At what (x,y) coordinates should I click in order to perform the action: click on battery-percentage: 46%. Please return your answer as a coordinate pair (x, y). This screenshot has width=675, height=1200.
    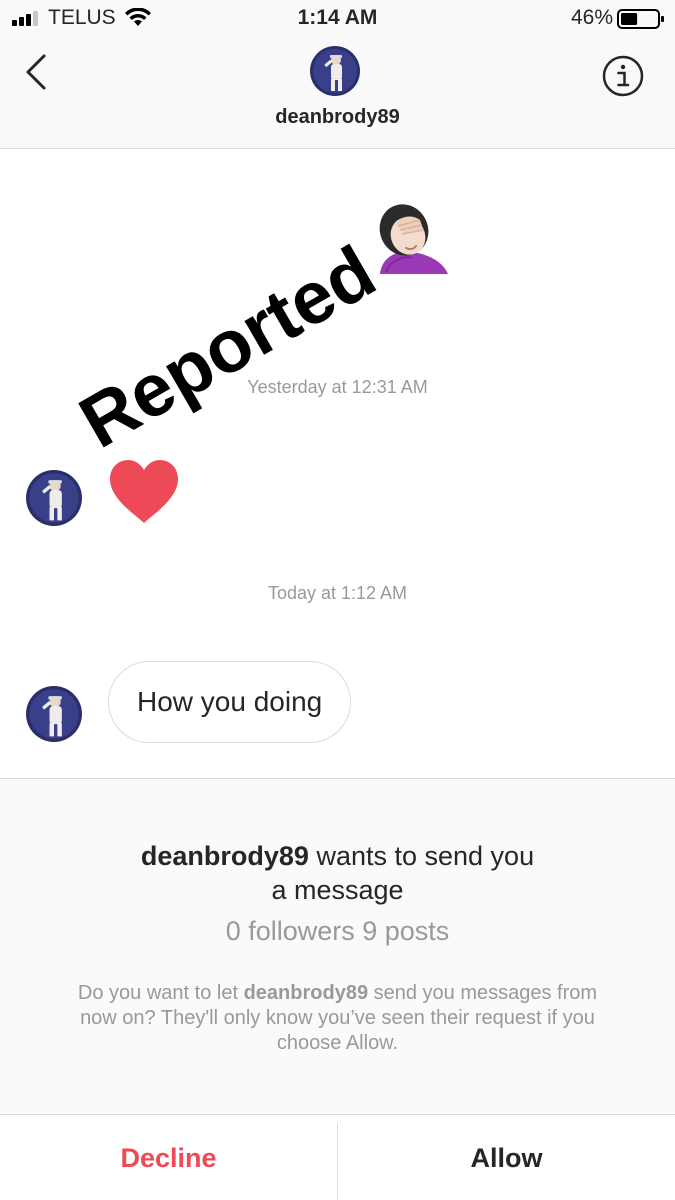
    Looking at the image, I should click on (591, 17).